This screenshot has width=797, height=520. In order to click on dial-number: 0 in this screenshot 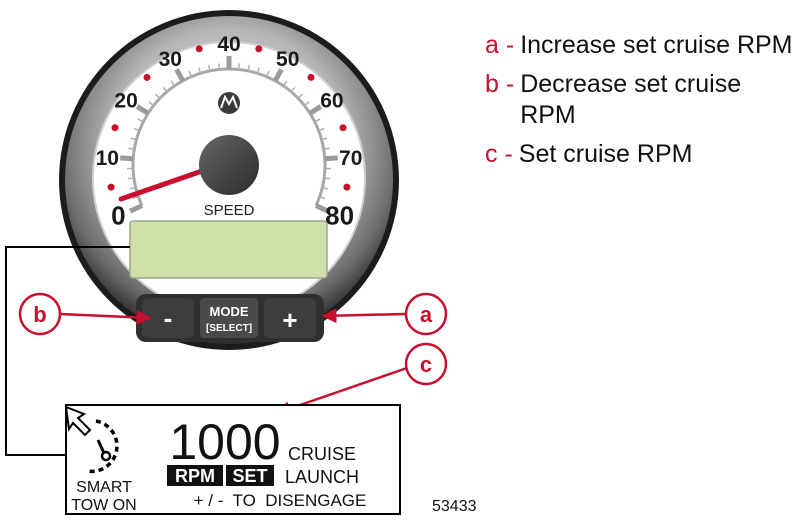, I will do `click(118, 216)`.